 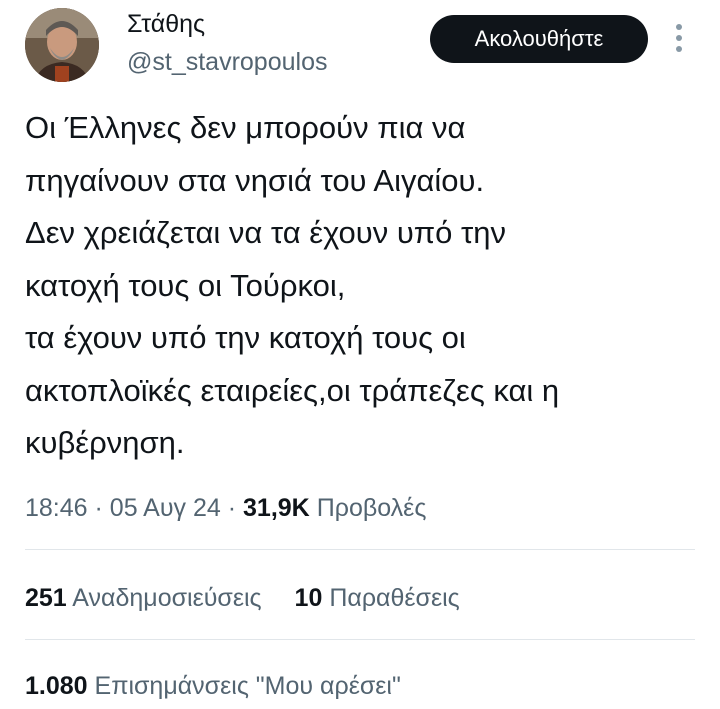 I want to click on engagement-stats-row: 251 Αναδημοσιεύσεις 10 Παραθέσεις, so click(x=255, y=598).